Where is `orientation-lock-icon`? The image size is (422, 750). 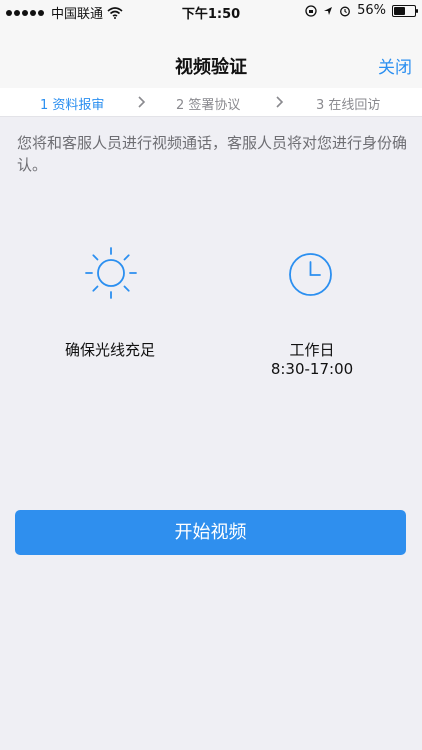 orientation-lock-icon is located at coordinates (311, 10).